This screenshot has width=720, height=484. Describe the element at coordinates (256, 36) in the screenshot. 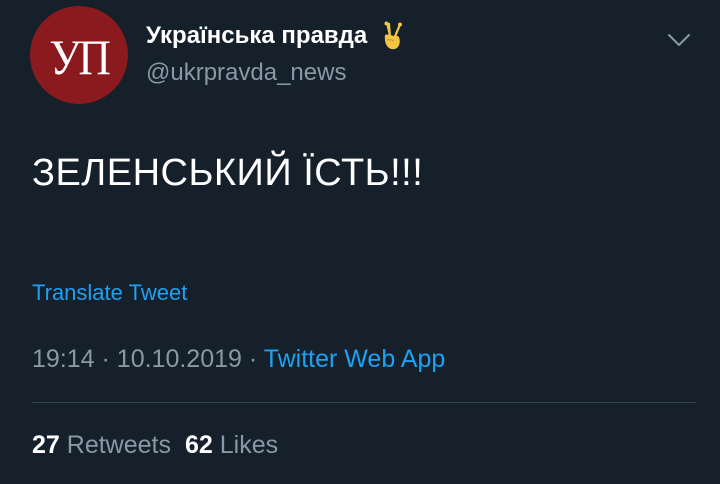

I see `display-name: Українська правда` at that location.